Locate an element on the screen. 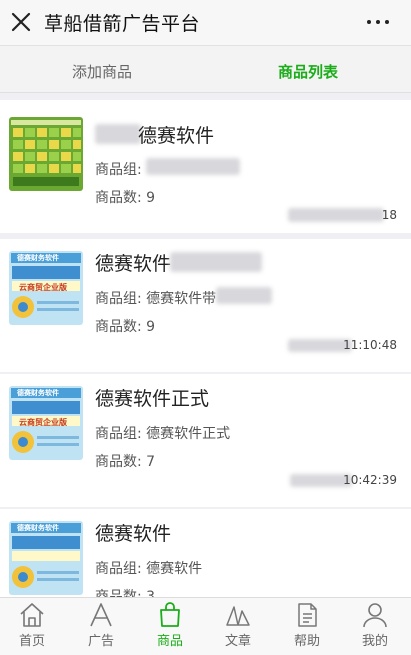  nav-products: 商品 is located at coordinates (170, 625).